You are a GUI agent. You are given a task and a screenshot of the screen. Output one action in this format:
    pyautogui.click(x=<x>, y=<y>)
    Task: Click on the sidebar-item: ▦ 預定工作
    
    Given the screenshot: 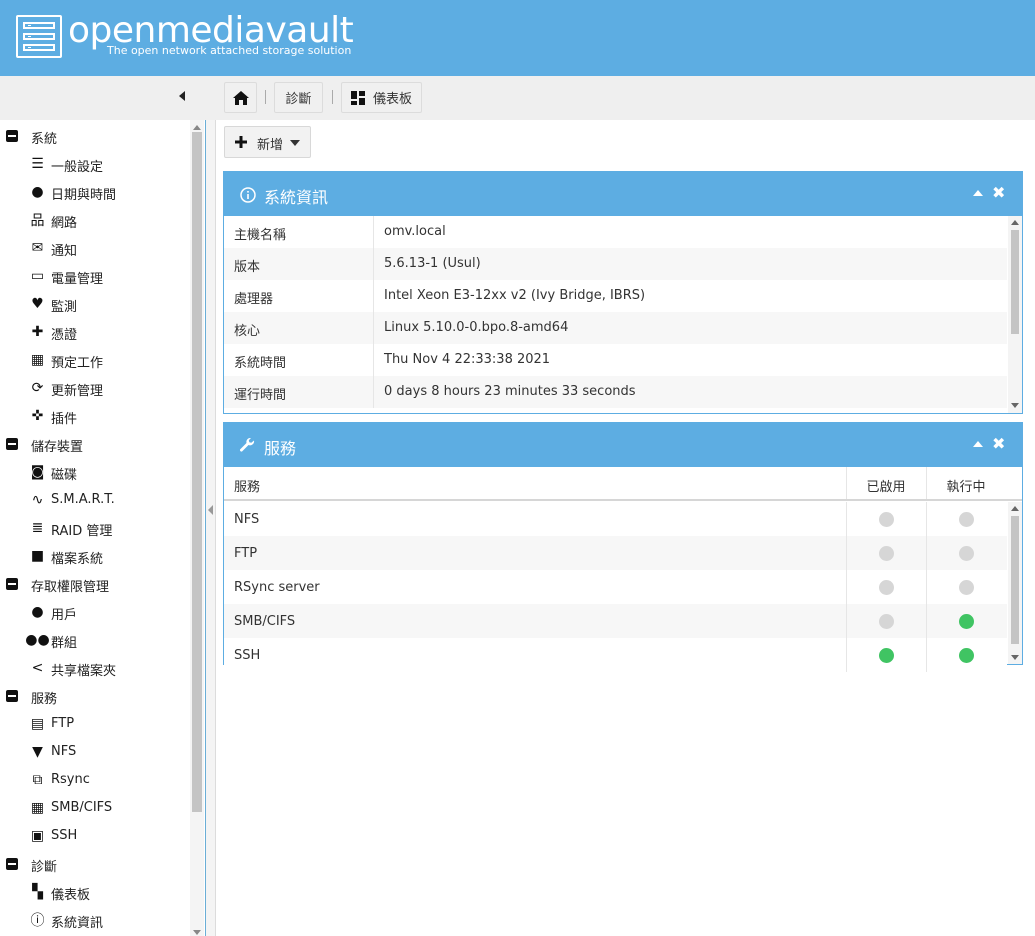 What is the action you would take?
    pyautogui.click(x=94, y=360)
    